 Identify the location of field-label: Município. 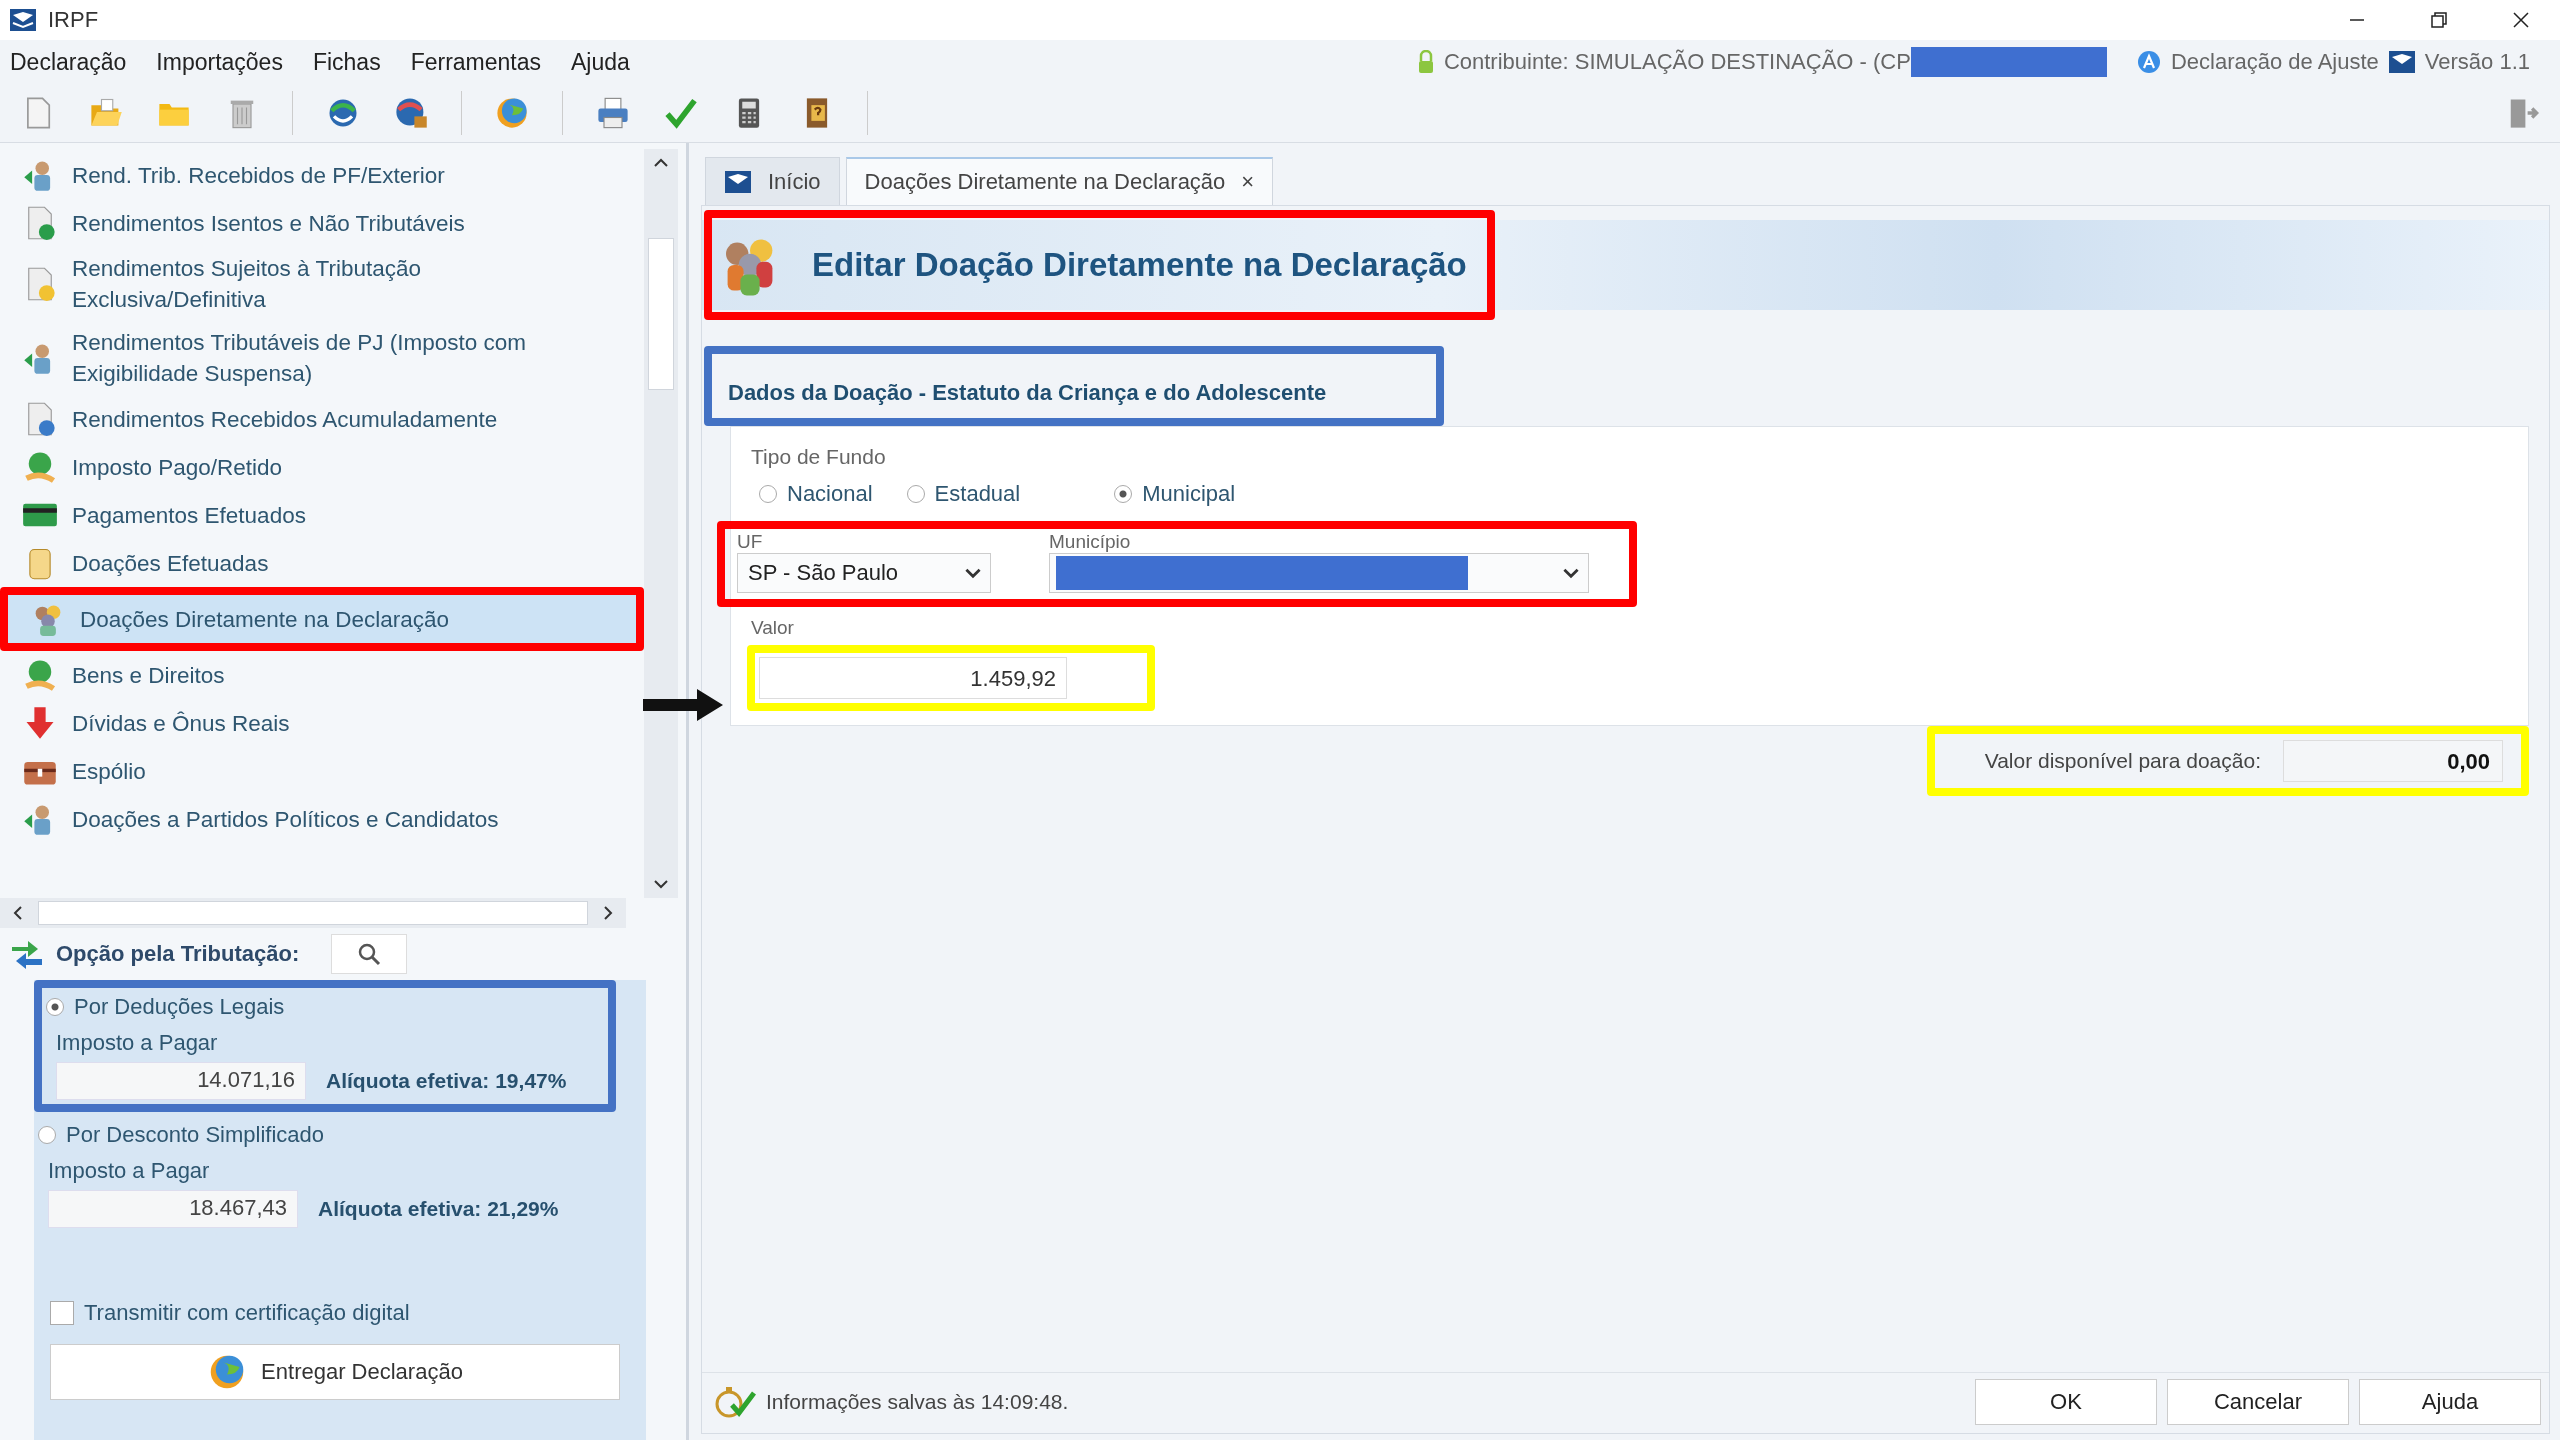
(1090, 542).